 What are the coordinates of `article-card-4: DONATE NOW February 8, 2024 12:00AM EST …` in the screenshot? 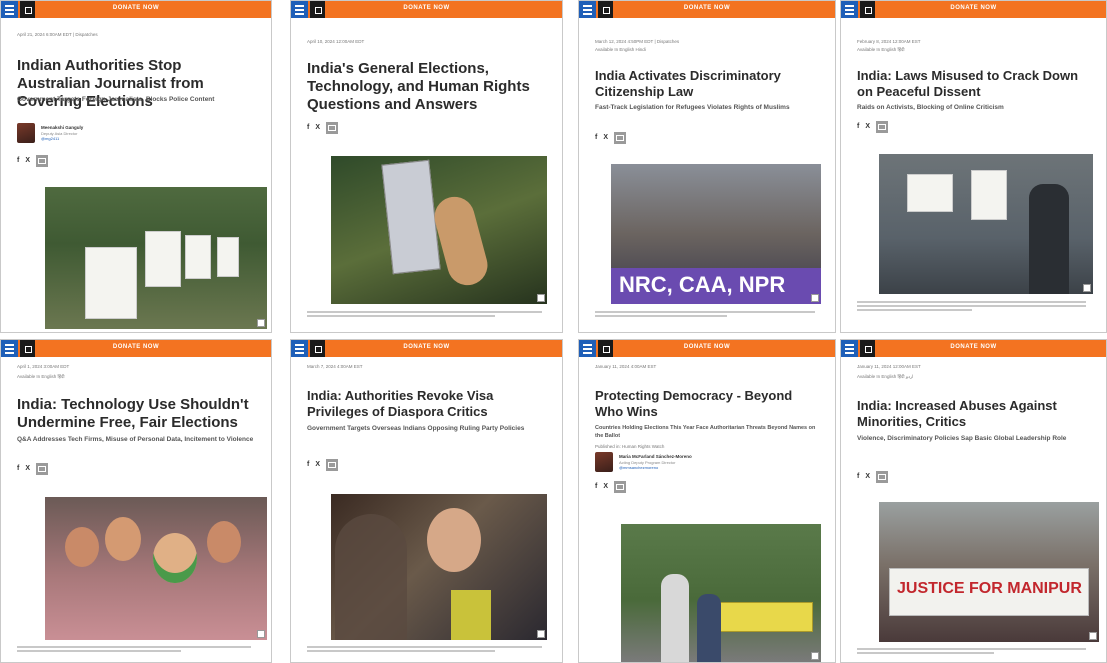 It's located at (973, 166).